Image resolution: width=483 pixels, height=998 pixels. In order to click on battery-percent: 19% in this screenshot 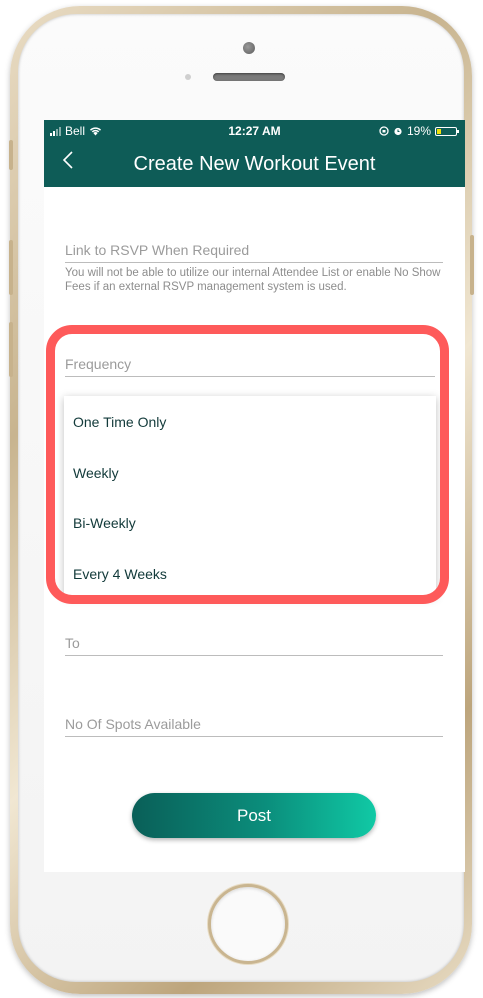, I will do `click(418, 131)`.